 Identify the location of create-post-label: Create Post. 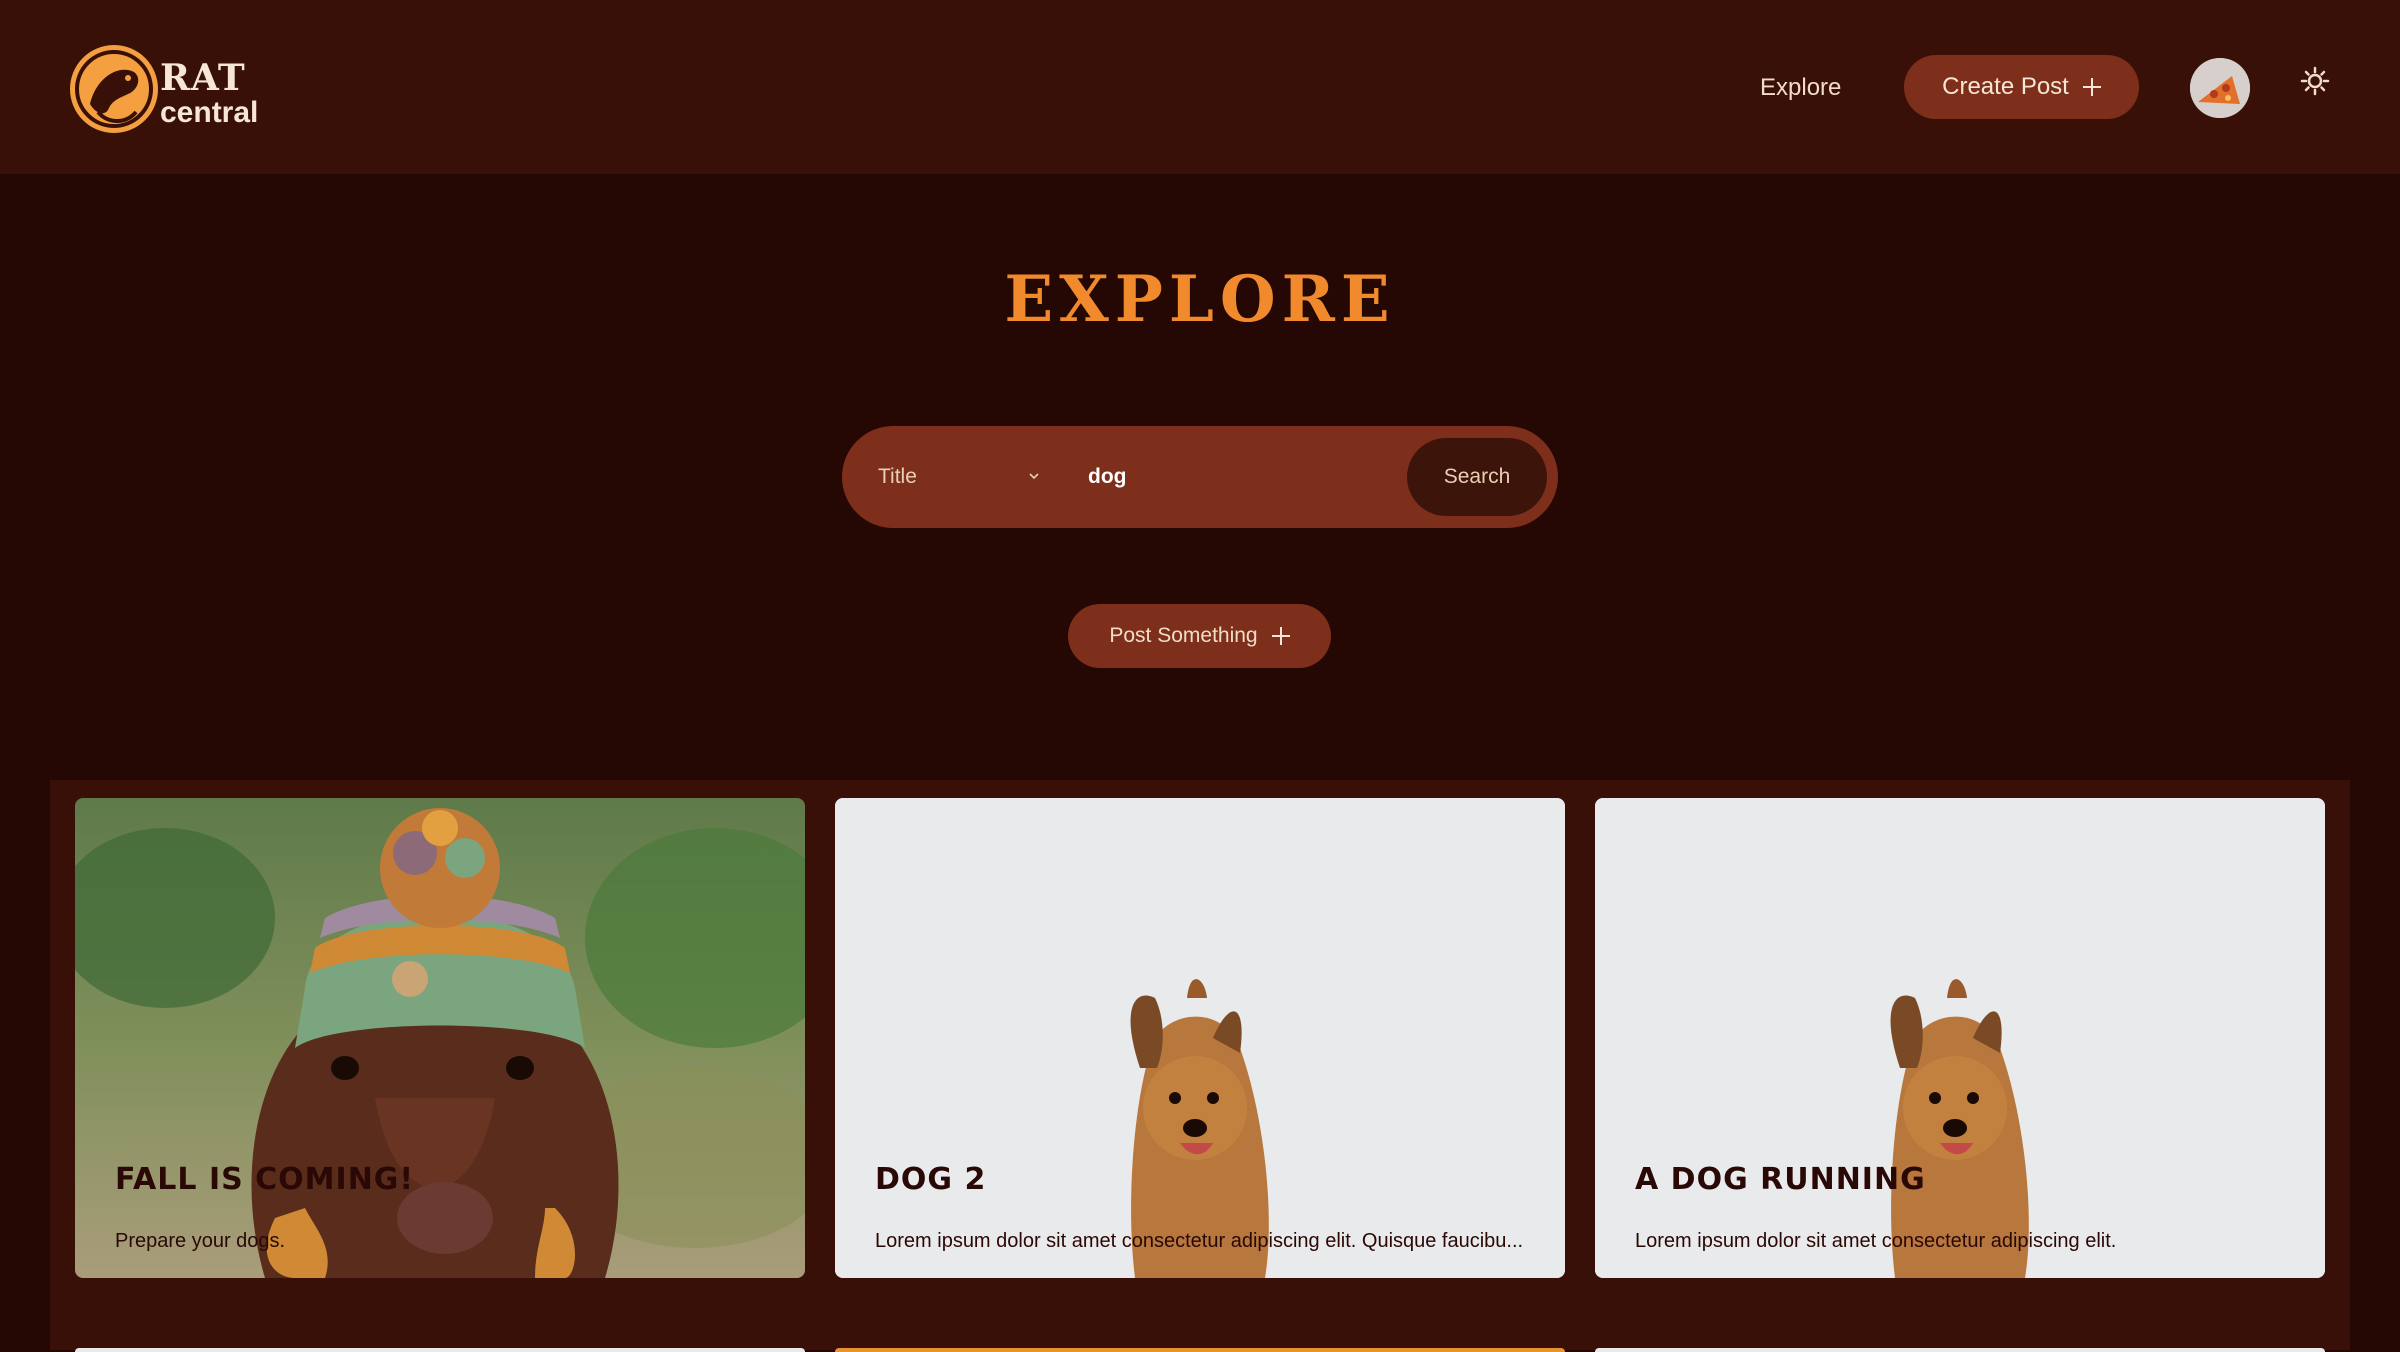
(2005, 86).